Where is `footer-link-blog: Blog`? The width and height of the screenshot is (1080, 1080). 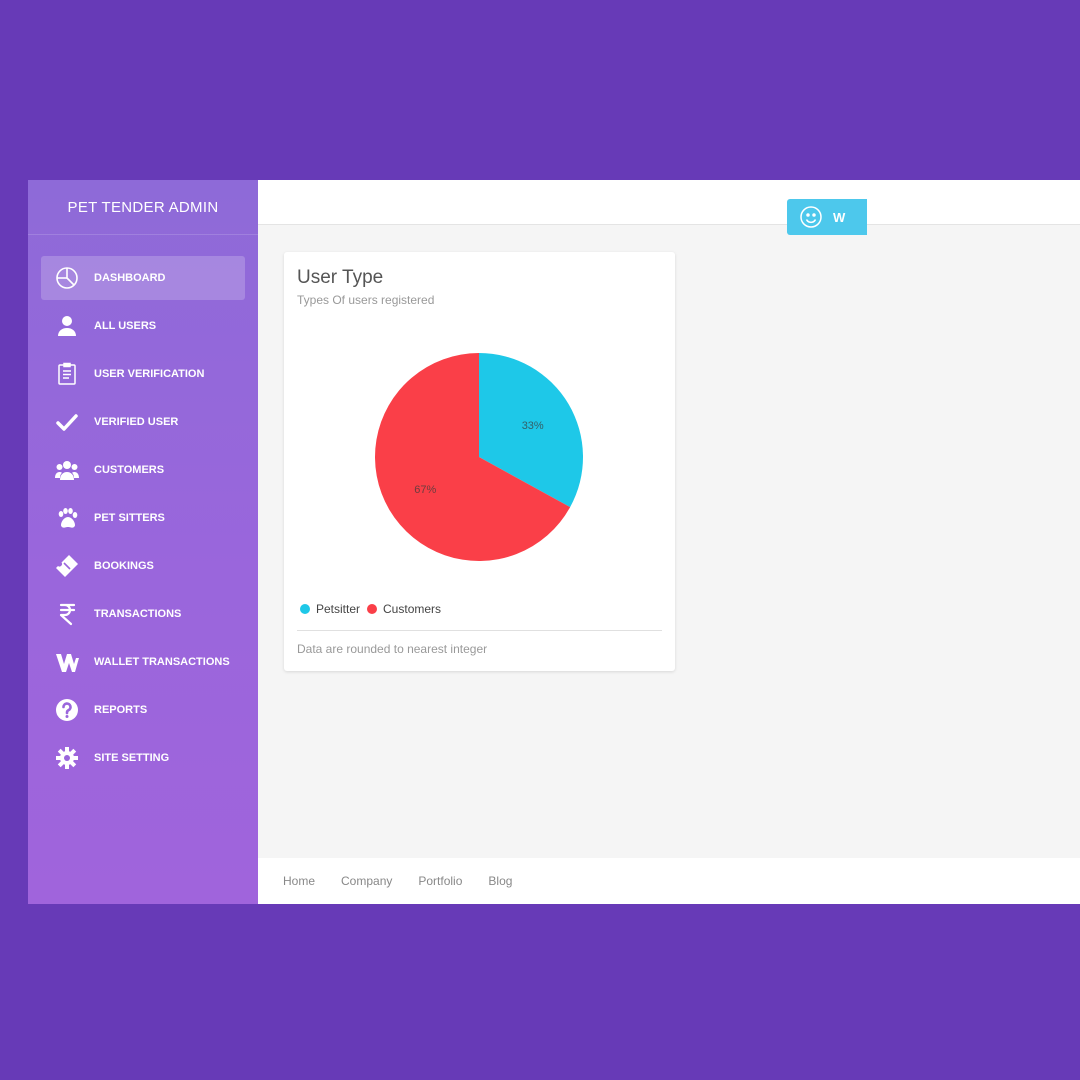
footer-link-blog: Blog is located at coordinates (500, 881).